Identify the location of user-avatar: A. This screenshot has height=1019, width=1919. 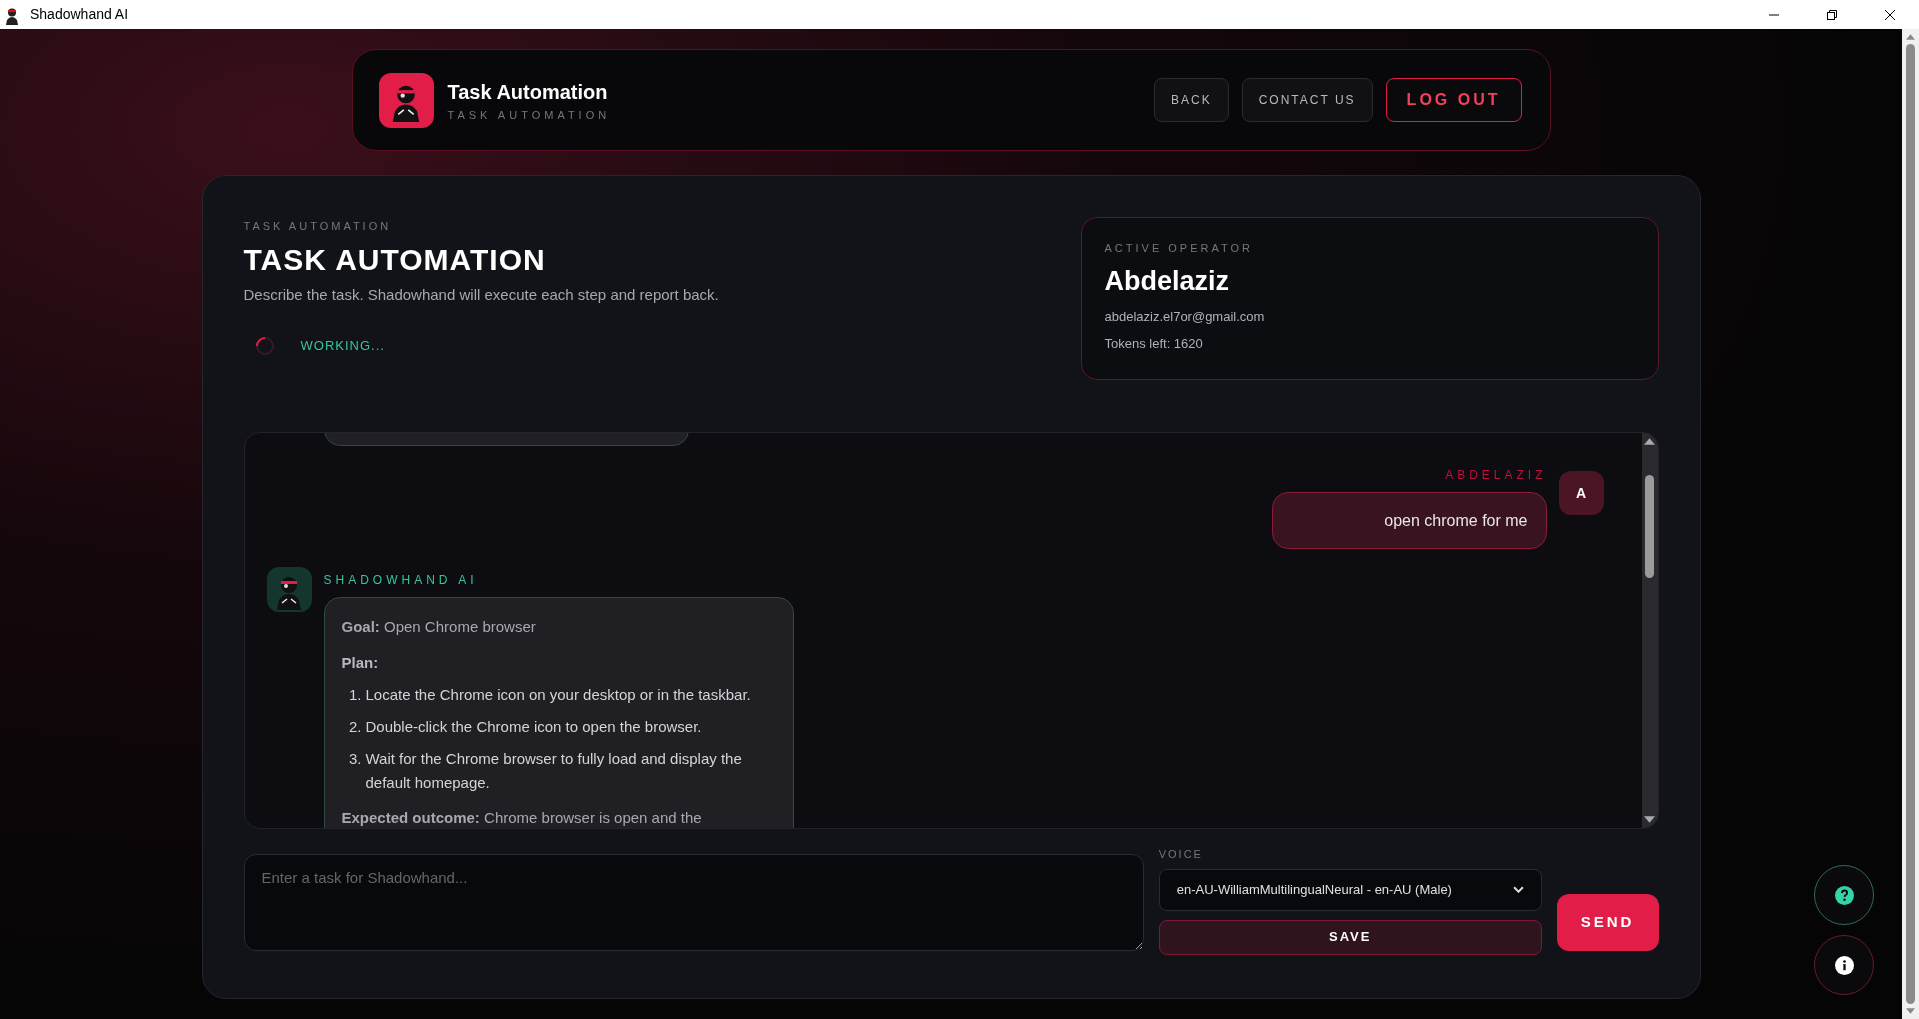
(1581, 493).